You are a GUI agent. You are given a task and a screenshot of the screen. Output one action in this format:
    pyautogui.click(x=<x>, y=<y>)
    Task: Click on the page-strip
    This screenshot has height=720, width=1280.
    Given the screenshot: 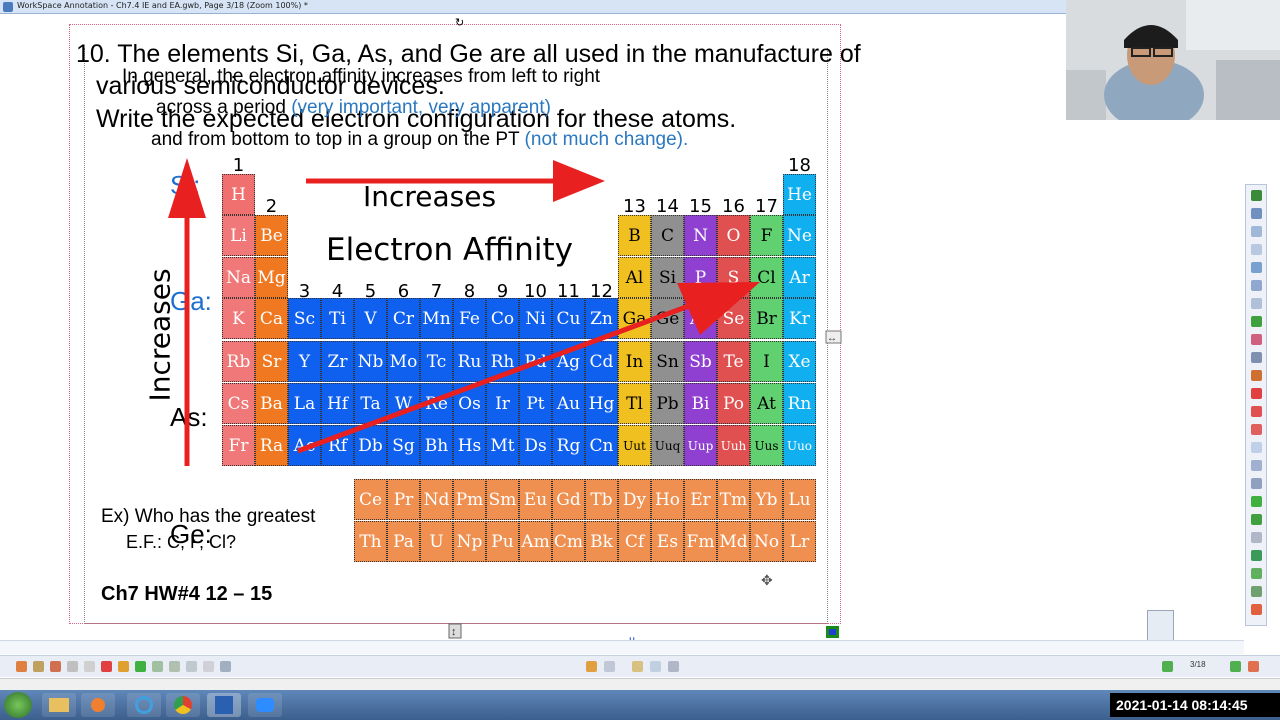 What is the action you would take?
    pyautogui.click(x=622, y=647)
    